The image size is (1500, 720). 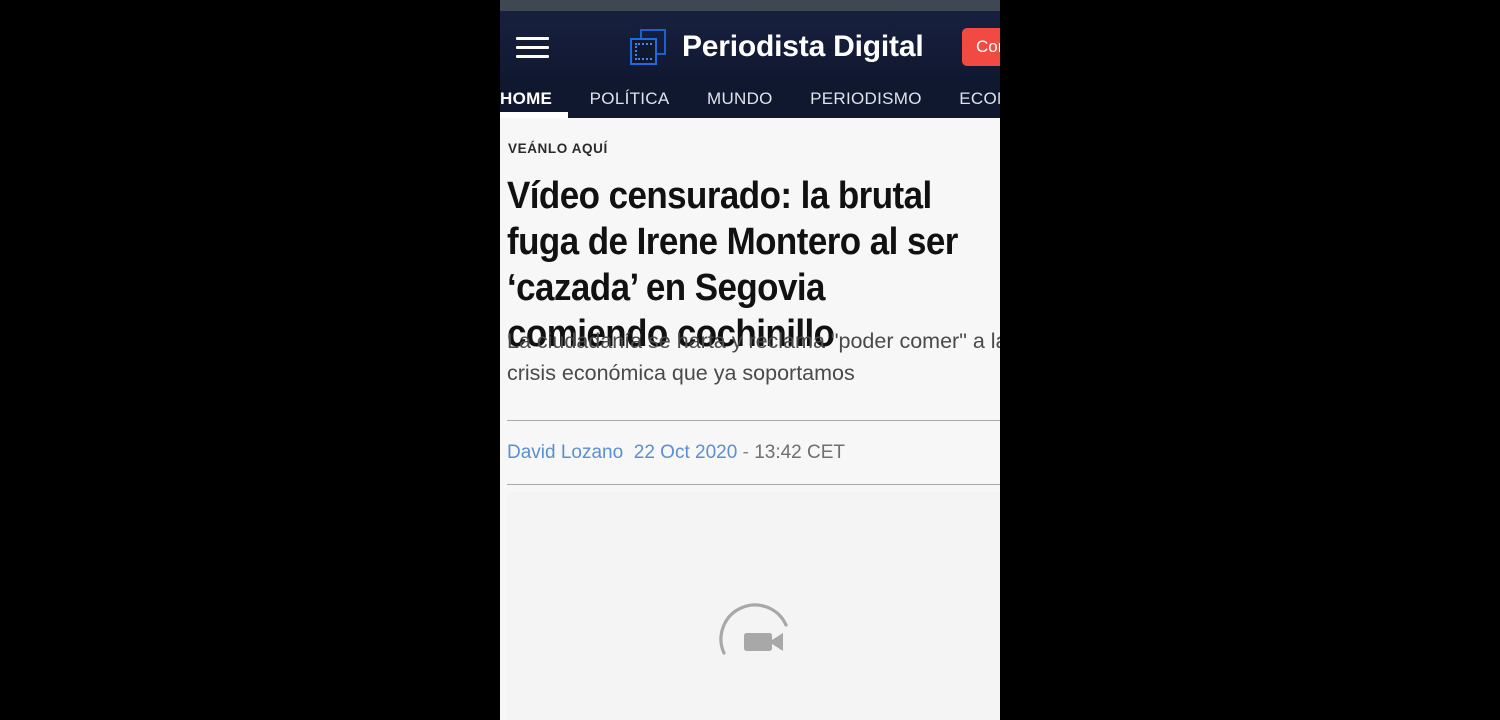 What do you see at coordinates (753, 629) in the screenshot?
I see `loading-arc-spinner-icon` at bounding box center [753, 629].